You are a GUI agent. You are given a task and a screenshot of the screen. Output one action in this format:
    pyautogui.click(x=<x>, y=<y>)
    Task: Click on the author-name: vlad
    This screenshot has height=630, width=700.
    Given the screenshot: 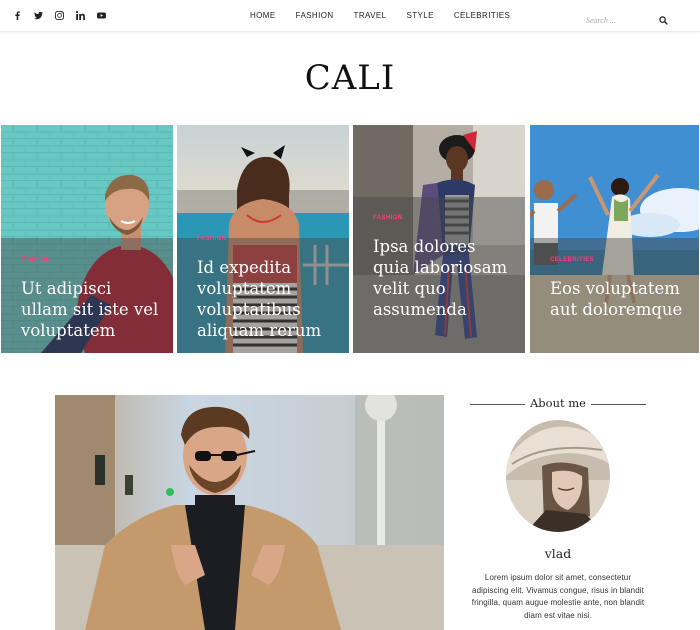 What is the action you would take?
    pyautogui.click(x=558, y=553)
    